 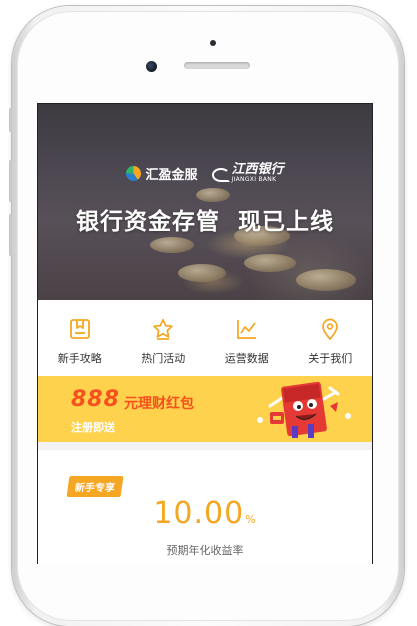 What do you see at coordinates (254, 179) in the screenshot?
I see `bank-logo-en: JIANGXI BANK` at bounding box center [254, 179].